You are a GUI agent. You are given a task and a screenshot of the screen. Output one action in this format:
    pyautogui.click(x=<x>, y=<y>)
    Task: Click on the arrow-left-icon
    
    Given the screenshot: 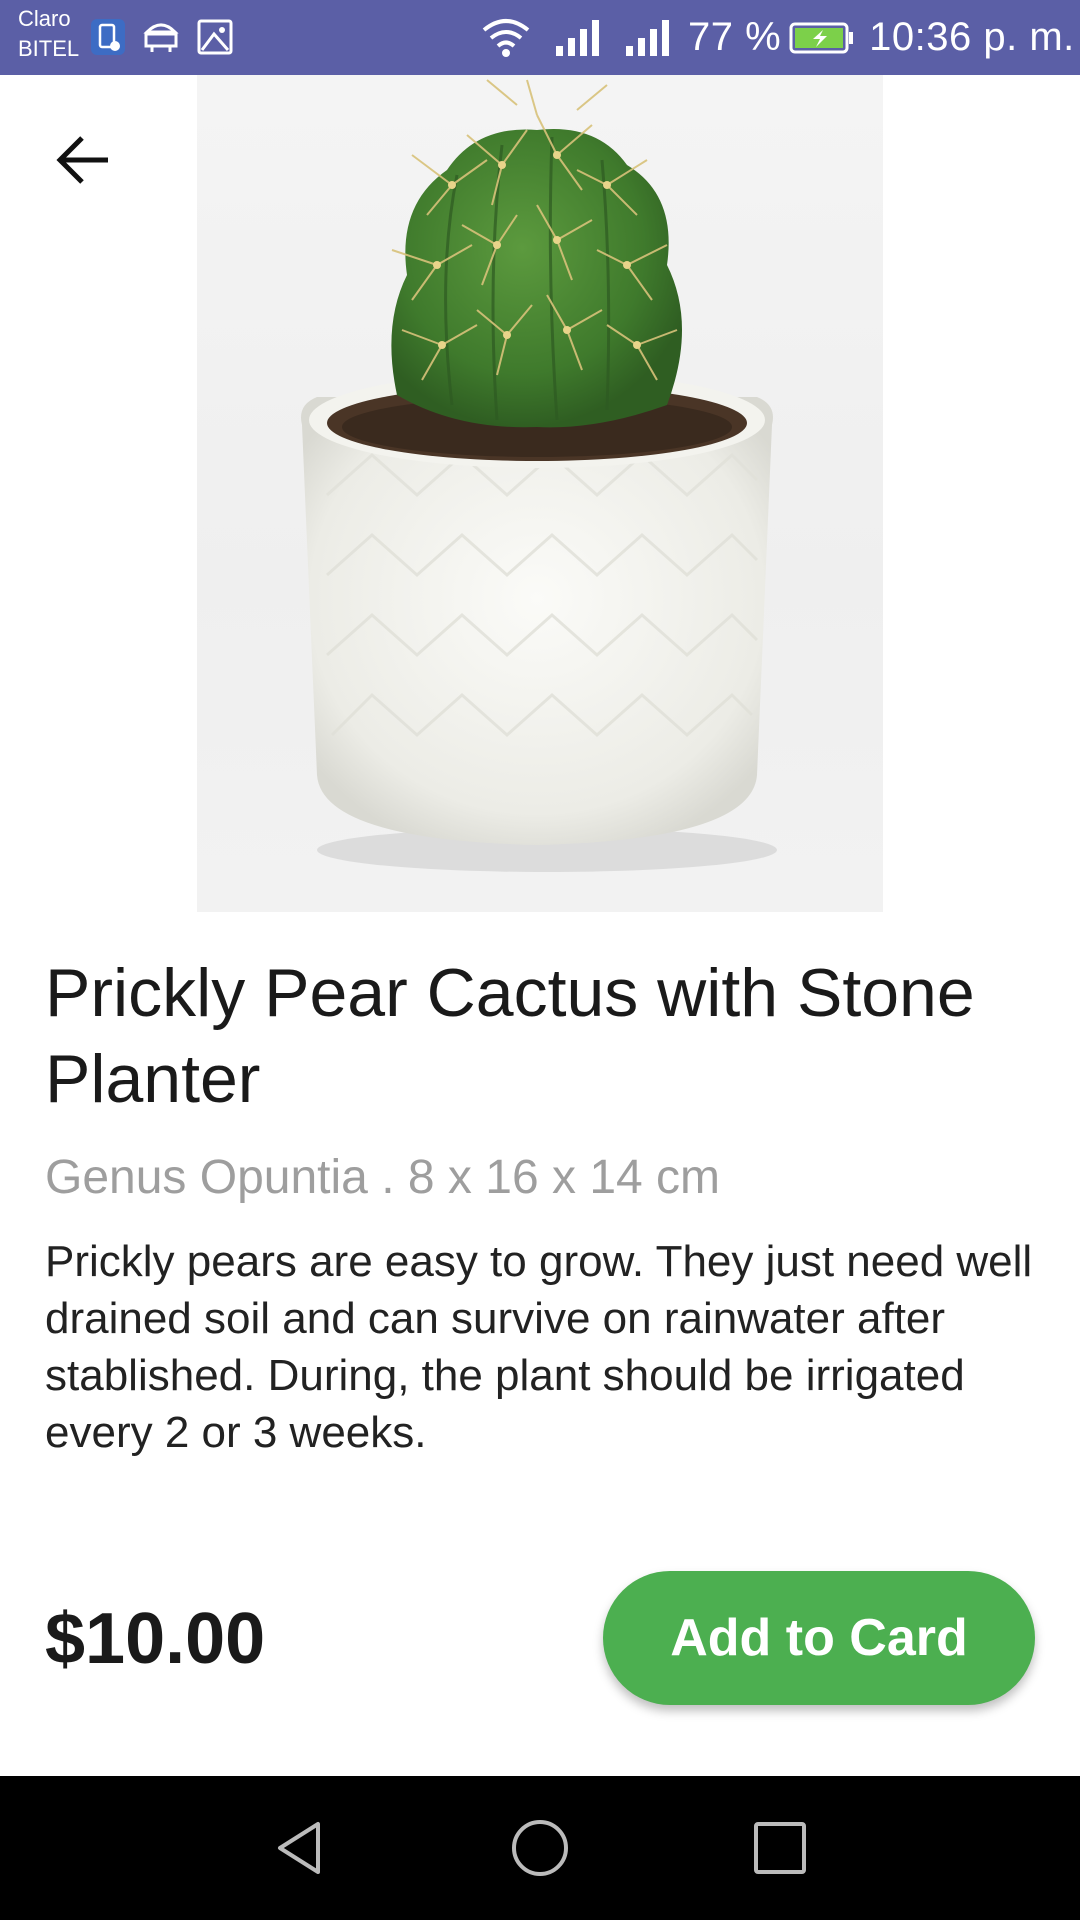 What is the action you would take?
    pyautogui.click(x=82, y=160)
    